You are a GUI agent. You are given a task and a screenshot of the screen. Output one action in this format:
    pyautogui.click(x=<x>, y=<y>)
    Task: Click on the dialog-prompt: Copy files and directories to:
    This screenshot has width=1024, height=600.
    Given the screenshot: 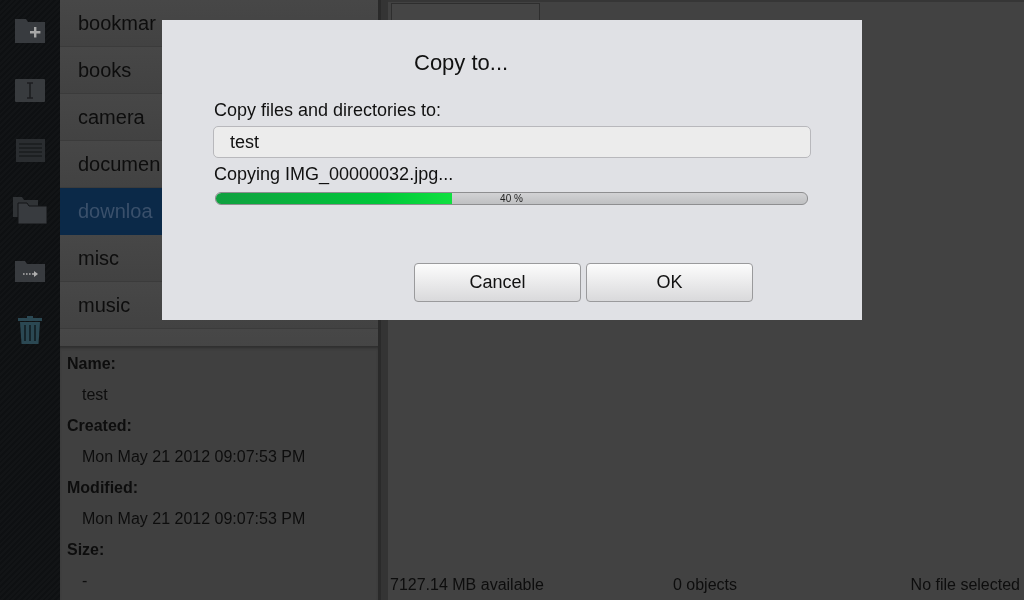 What is the action you would take?
    pyautogui.click(x=328, y=110)
    